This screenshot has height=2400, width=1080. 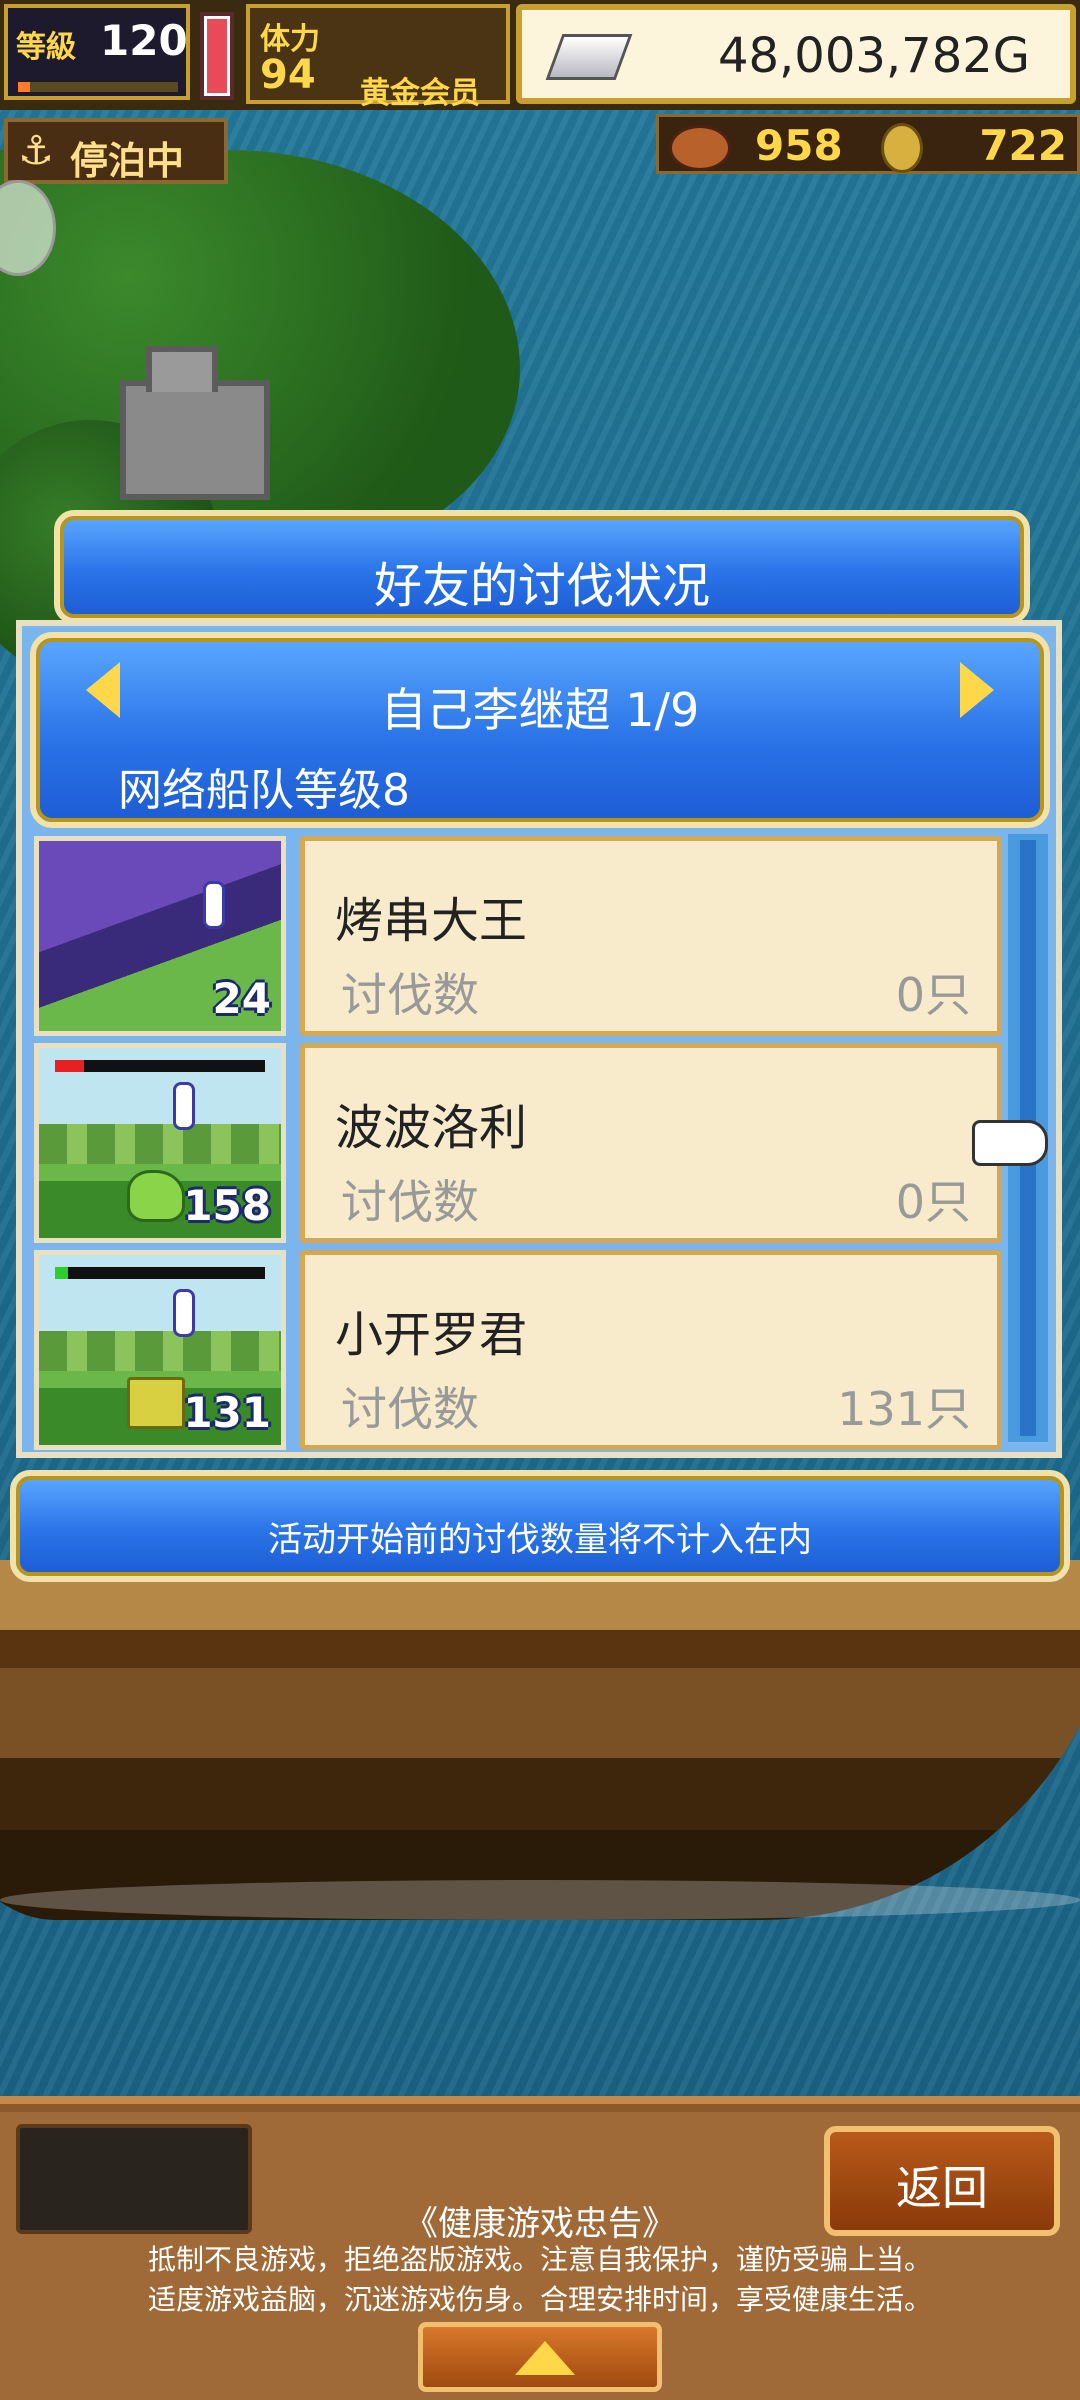 I want to click on friend-header: 自己李继超 1/9 网络船队等级8, so click(x=540, y=730).